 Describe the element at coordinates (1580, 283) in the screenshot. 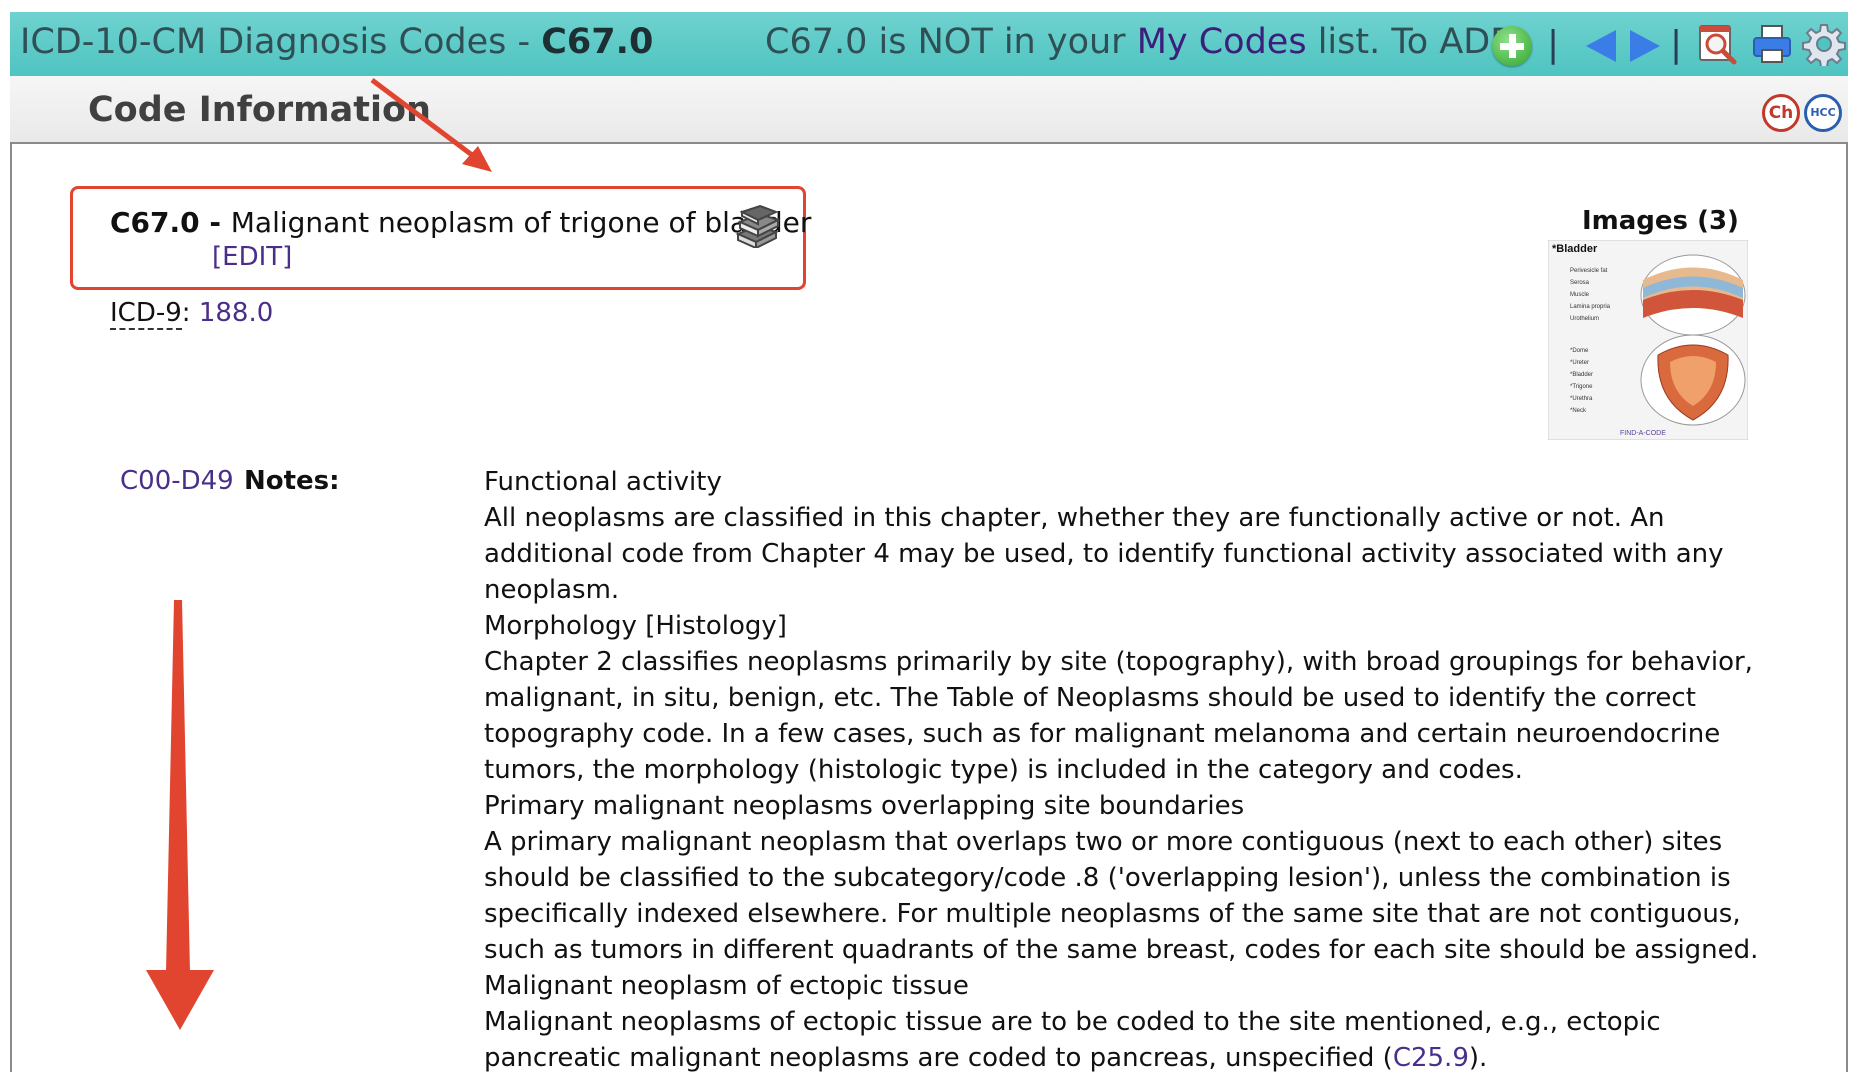

I see `thumb-label: Serosa` at that location.